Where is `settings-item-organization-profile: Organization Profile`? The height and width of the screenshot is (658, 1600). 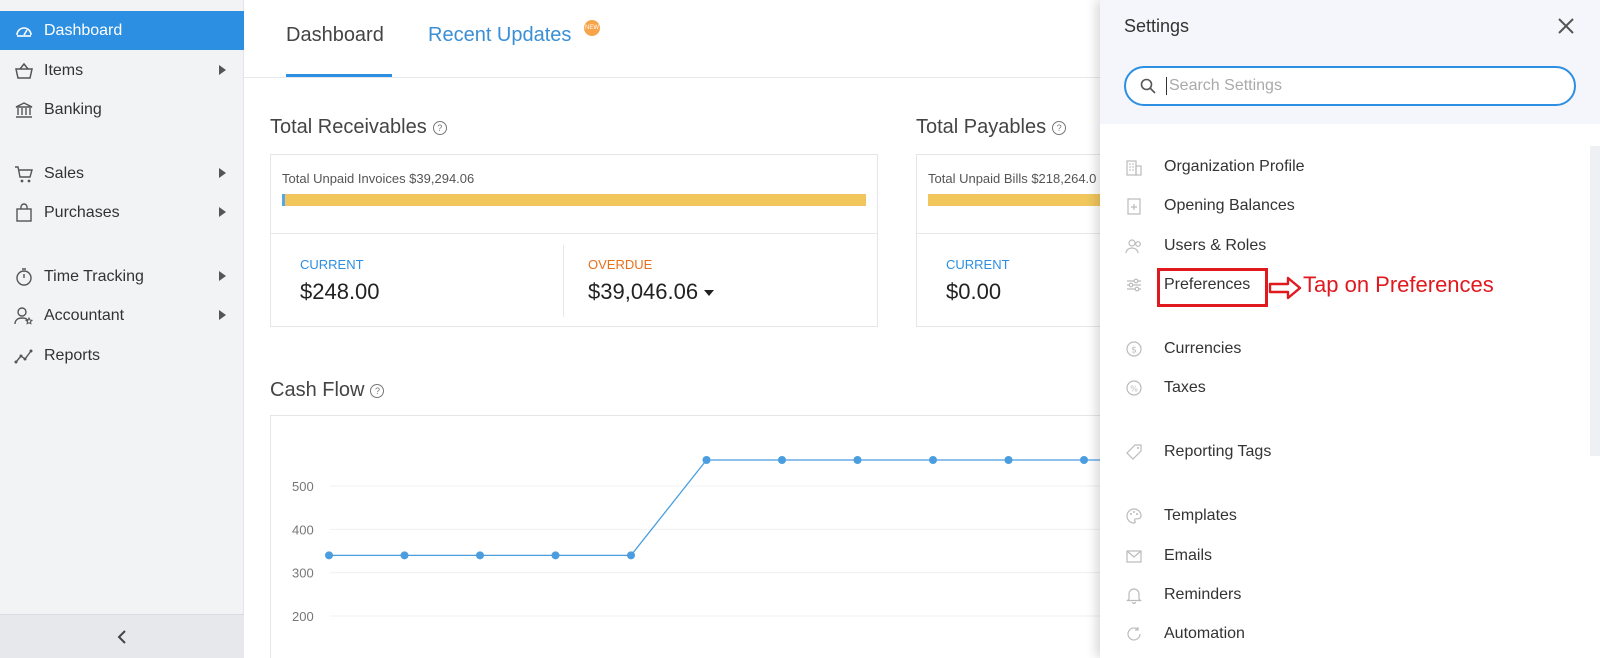 settings-item-organization-profile: Organization Profile is located at coordinates (1214, 167).